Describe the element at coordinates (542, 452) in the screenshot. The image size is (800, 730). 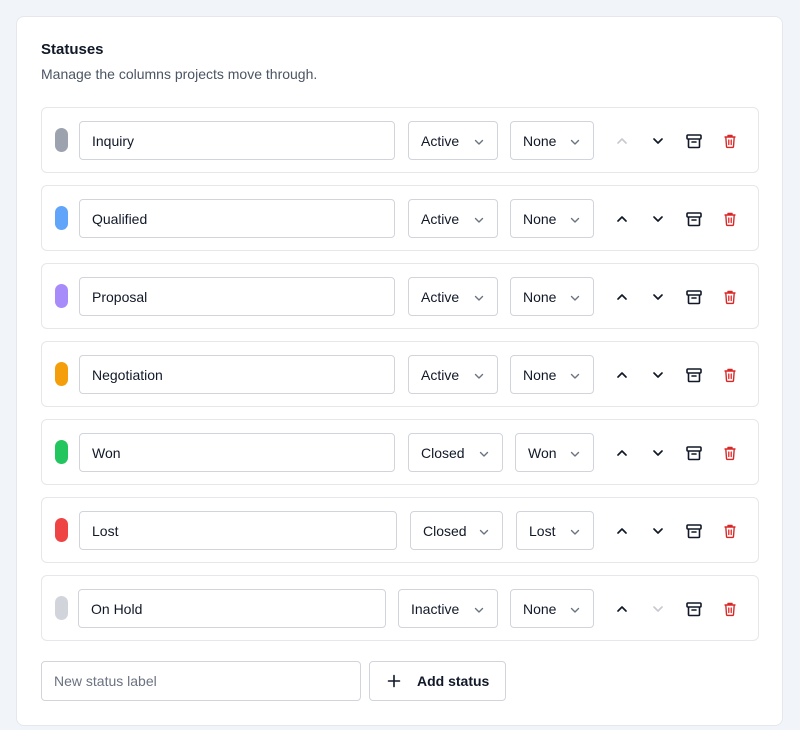
I see `status-outcome-value: Won` at that location.